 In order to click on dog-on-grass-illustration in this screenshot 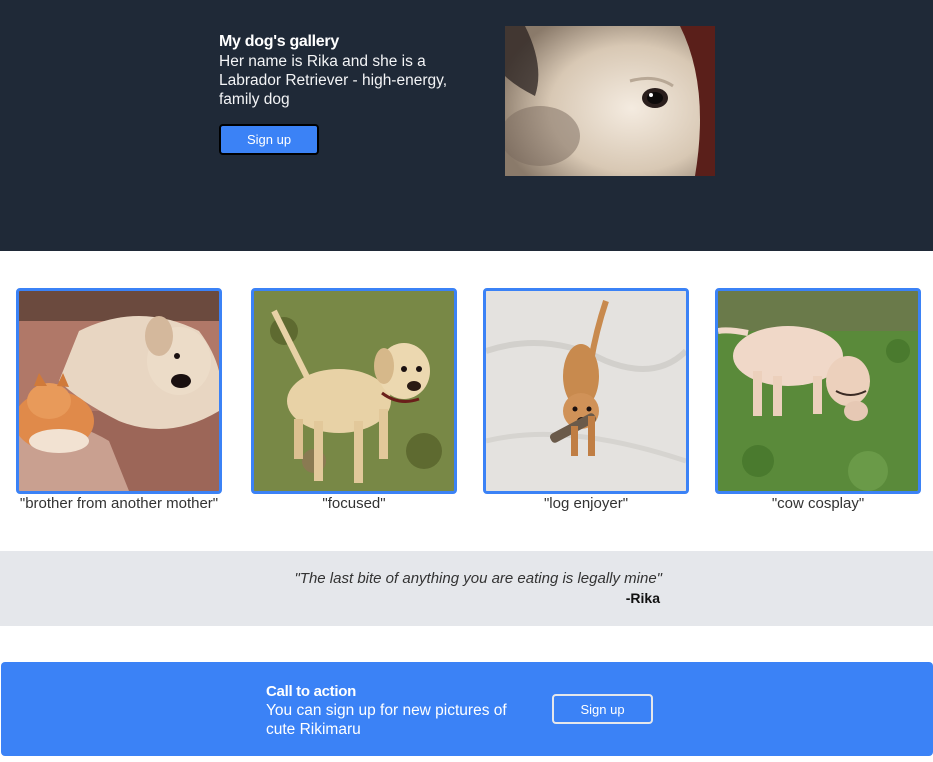, I will do `click(354, 391)`.